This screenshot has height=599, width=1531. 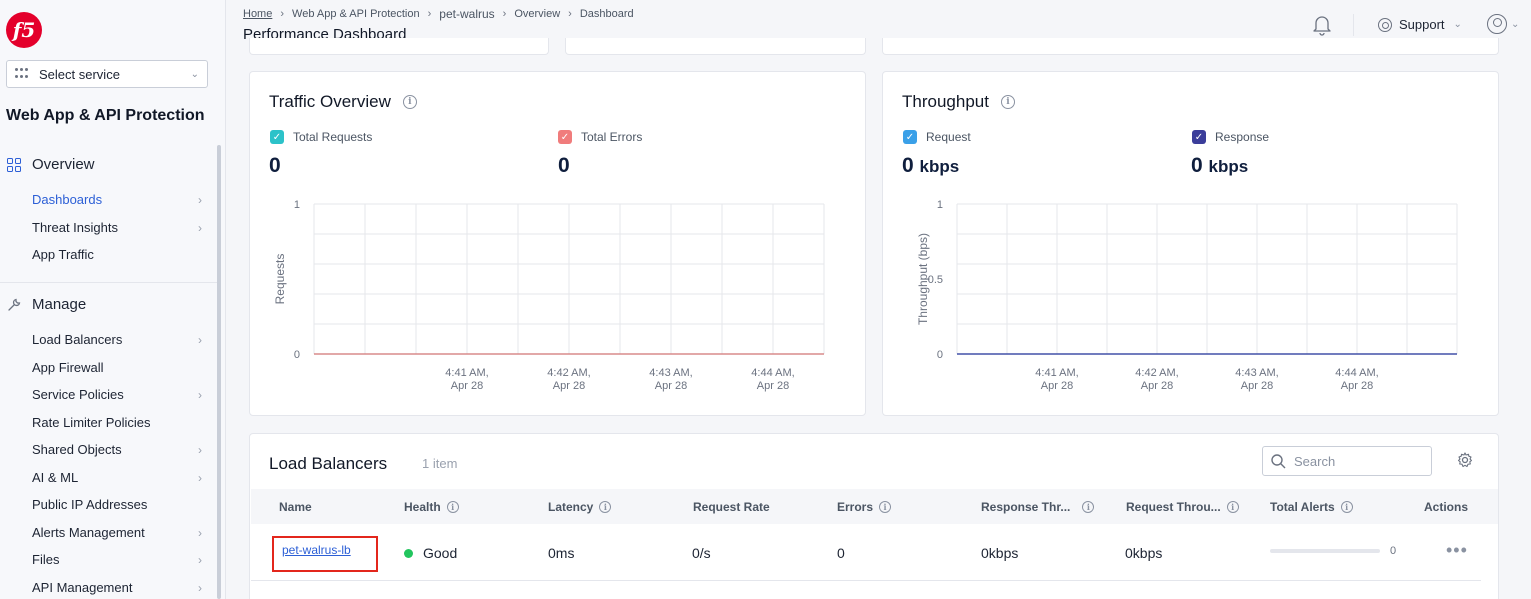 What do you see at coordinates (117, 532) in the screenshot?
I see `sidebar-item-alerts-management: Alerts Management ›` at bounding box center [117, 532].